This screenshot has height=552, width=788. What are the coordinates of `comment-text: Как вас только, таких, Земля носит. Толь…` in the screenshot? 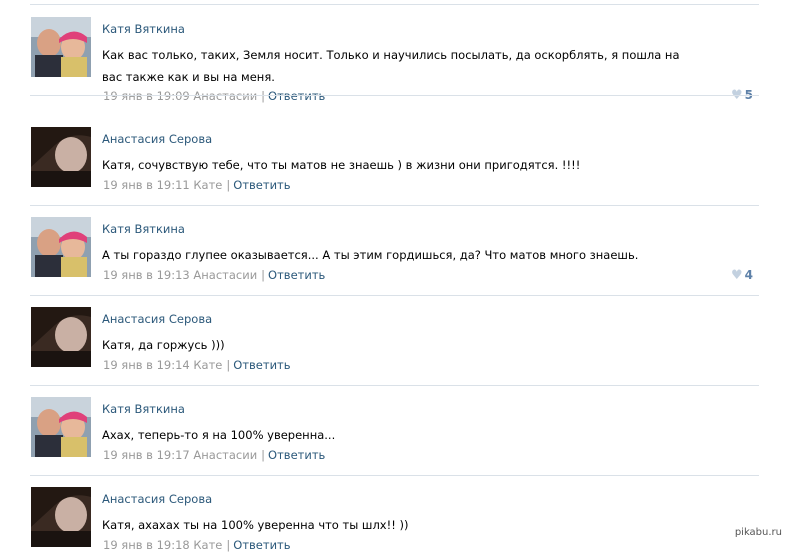 It's located at (391, 66).